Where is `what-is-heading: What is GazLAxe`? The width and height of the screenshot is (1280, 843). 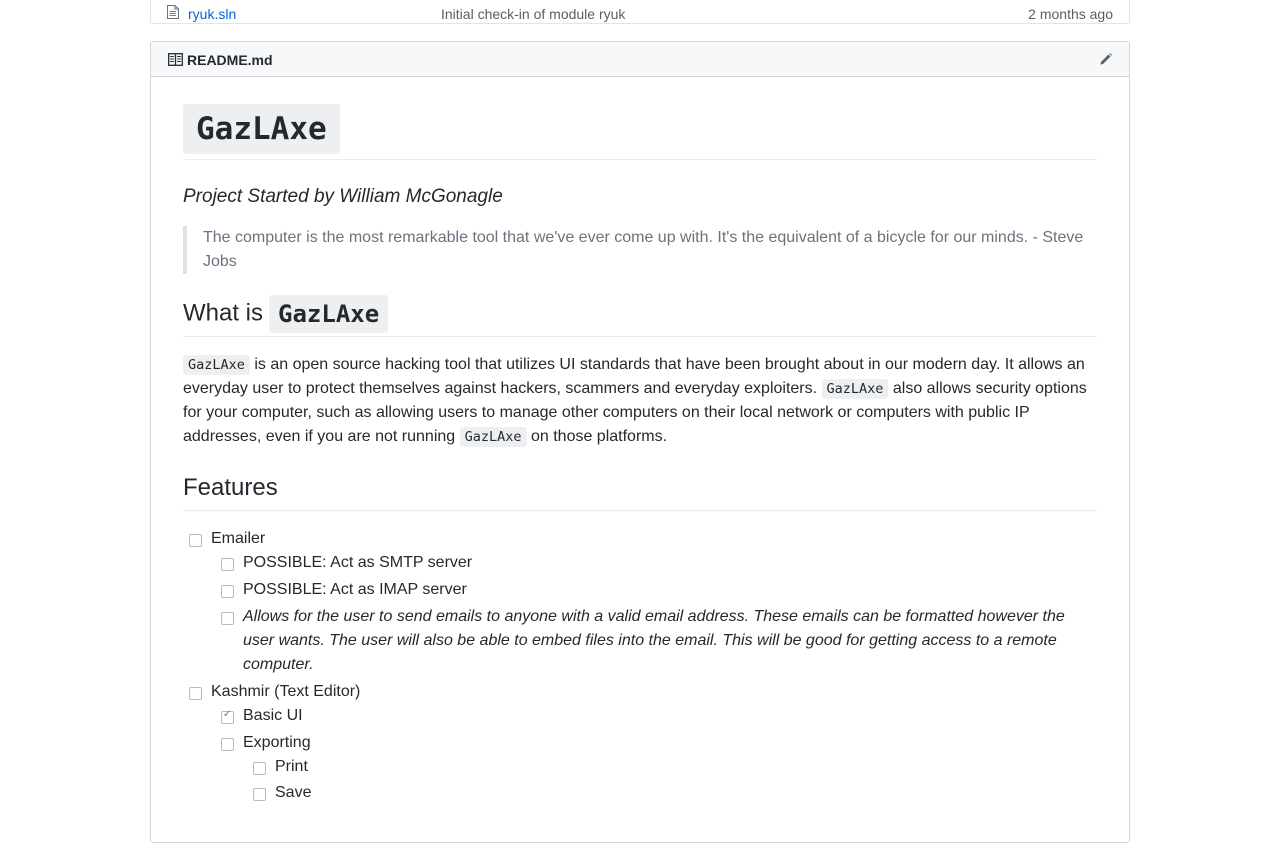
what-is-heading: What is GazLAxe is located at coordinates (286, 314).